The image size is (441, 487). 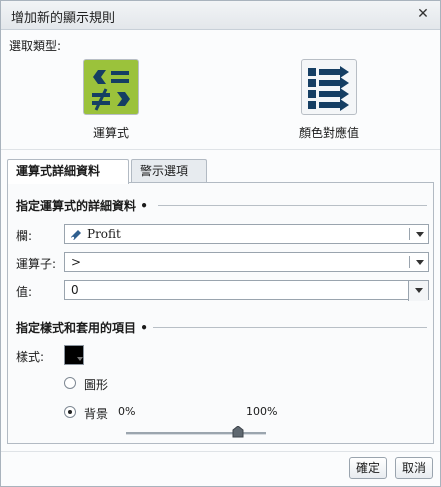 I want to click on operator-select: >, so click(x=246, y=262).